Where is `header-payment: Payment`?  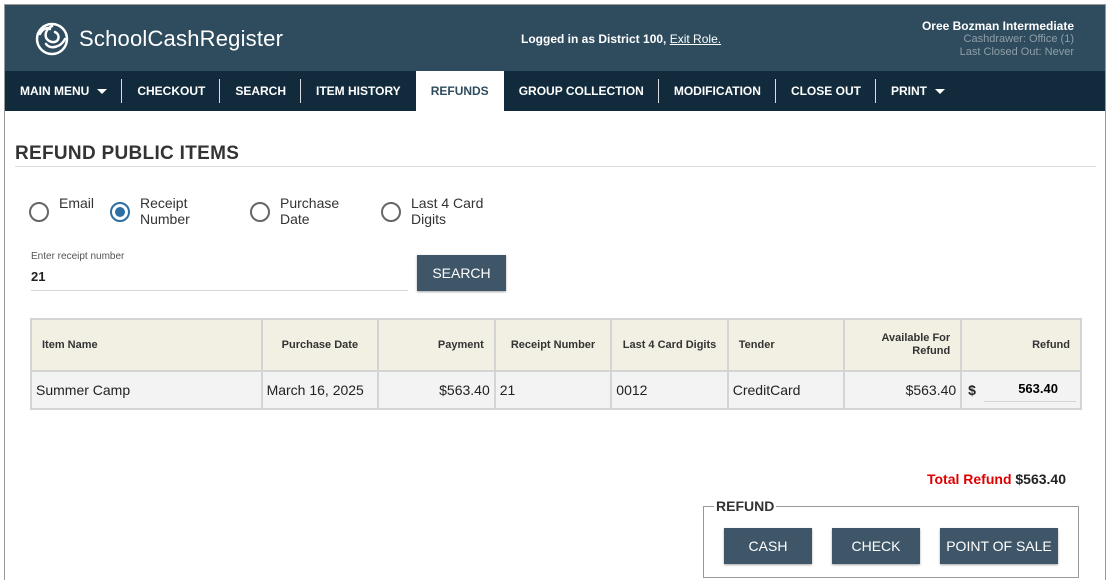
header-payment: Payment is located at coordinates (436, 345).